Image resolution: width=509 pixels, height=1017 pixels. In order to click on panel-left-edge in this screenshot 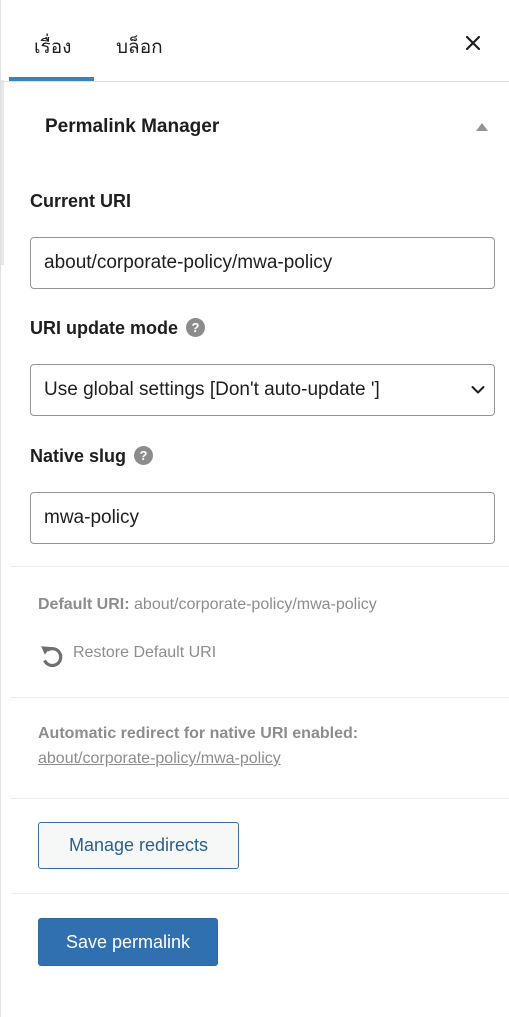, I will do `click(2, 172)`.